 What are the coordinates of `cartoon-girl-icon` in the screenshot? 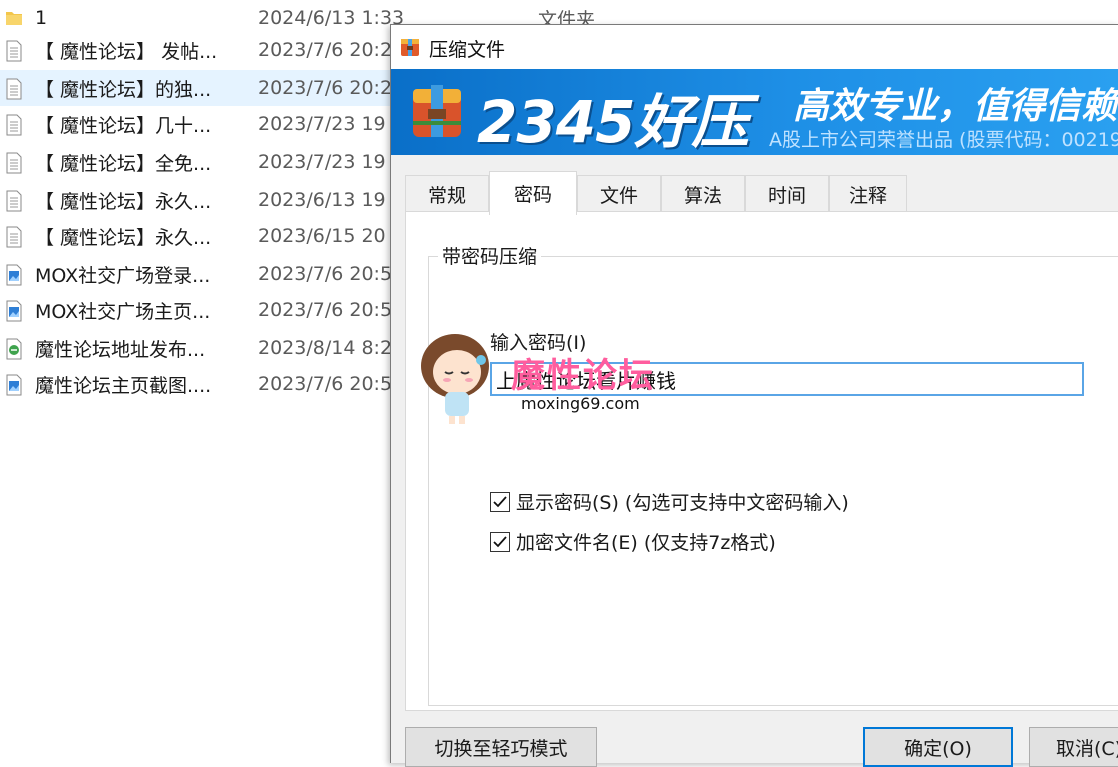 It's located at (455, 378).